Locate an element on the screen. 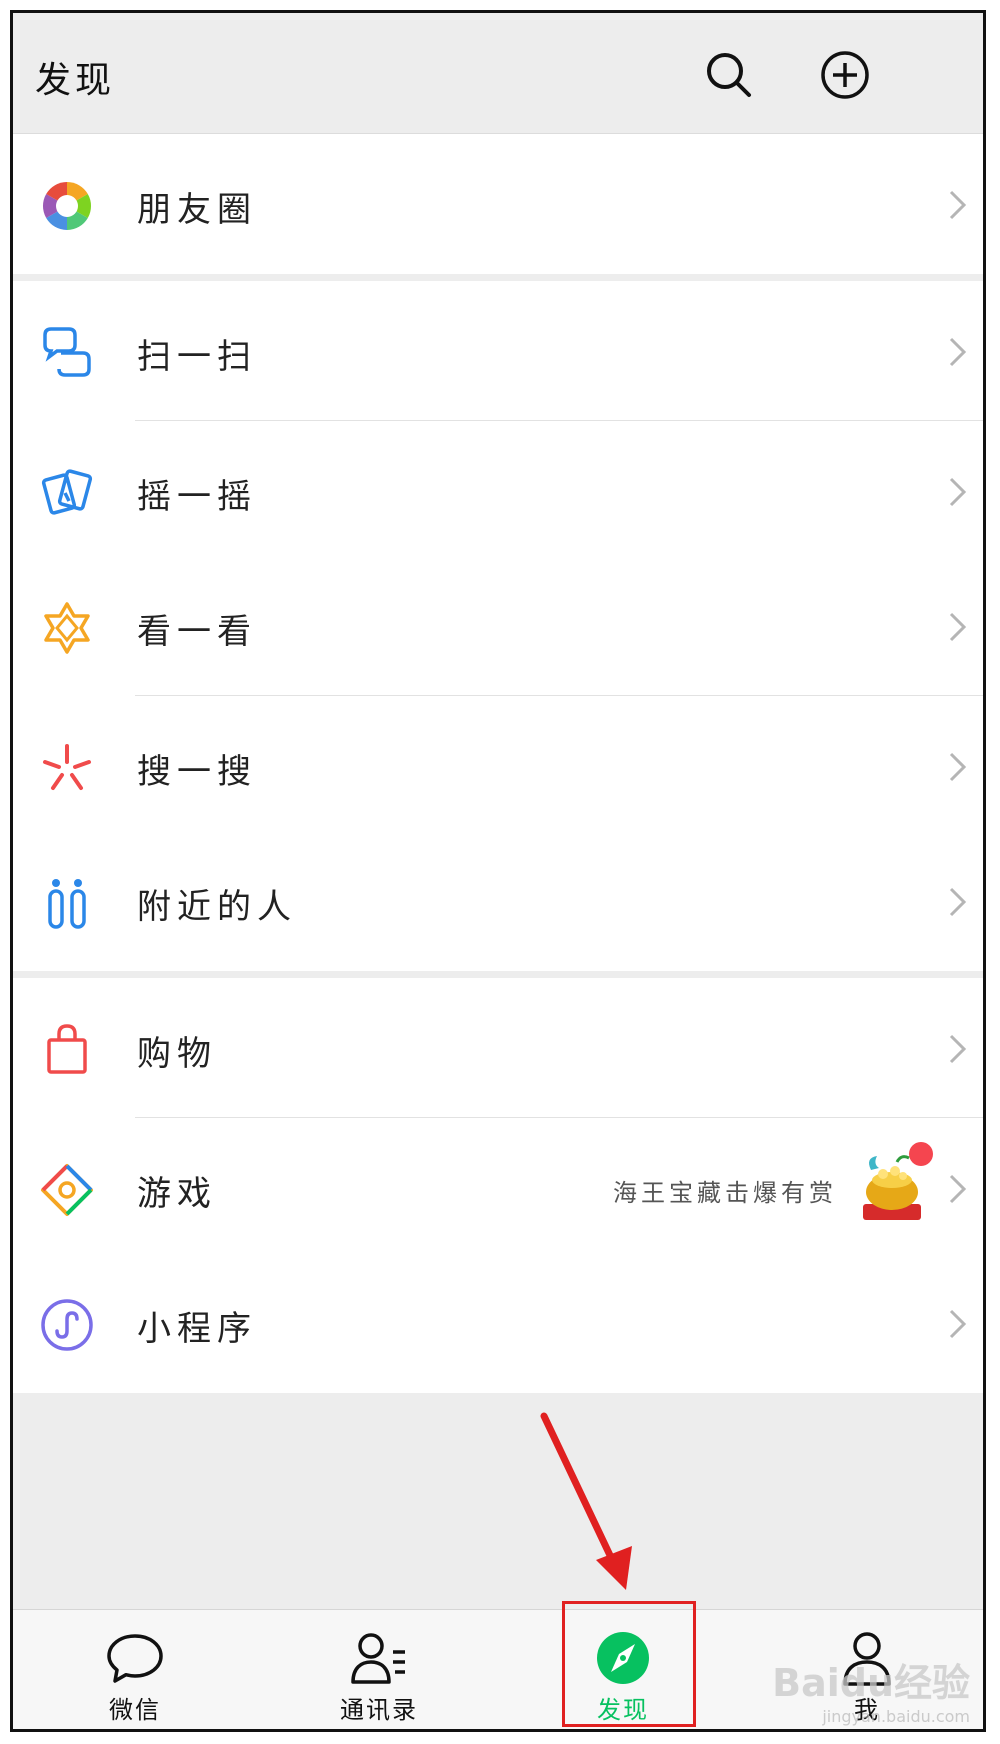  chat-icon is located at coordinates (135, 1658).